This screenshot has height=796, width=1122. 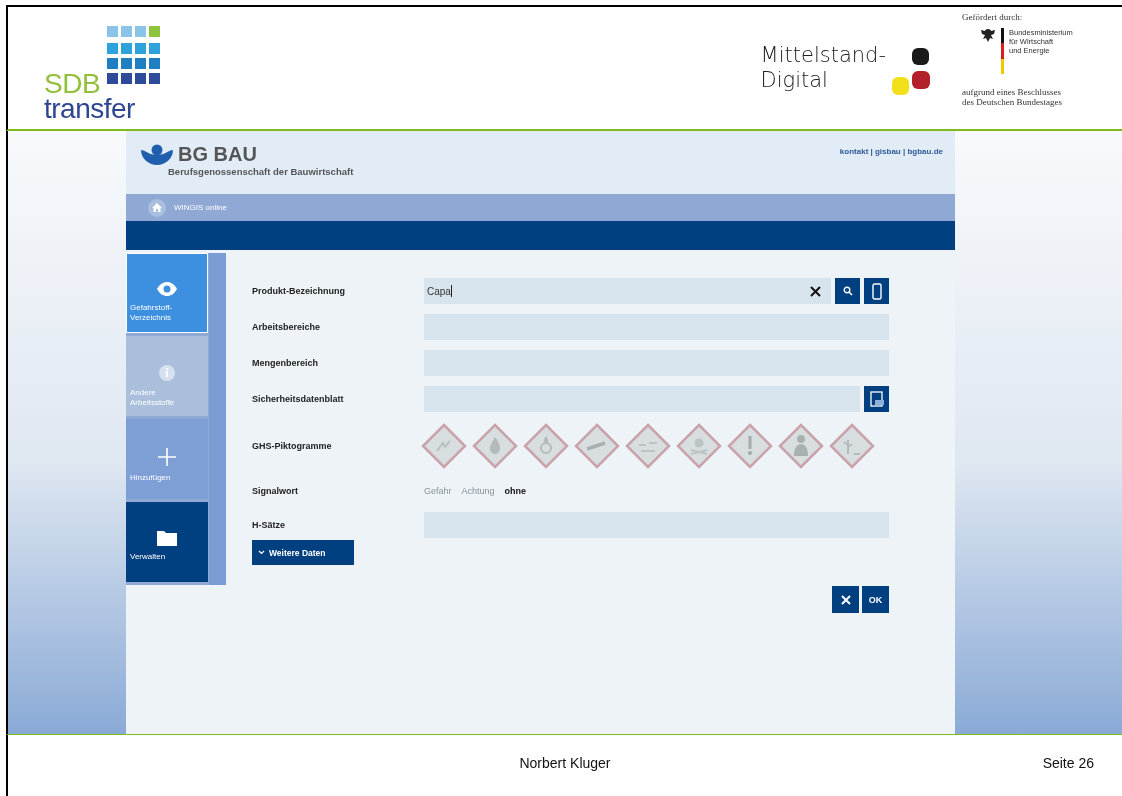 I want to click on colored-dots-icon, so click(x=911, y=72).